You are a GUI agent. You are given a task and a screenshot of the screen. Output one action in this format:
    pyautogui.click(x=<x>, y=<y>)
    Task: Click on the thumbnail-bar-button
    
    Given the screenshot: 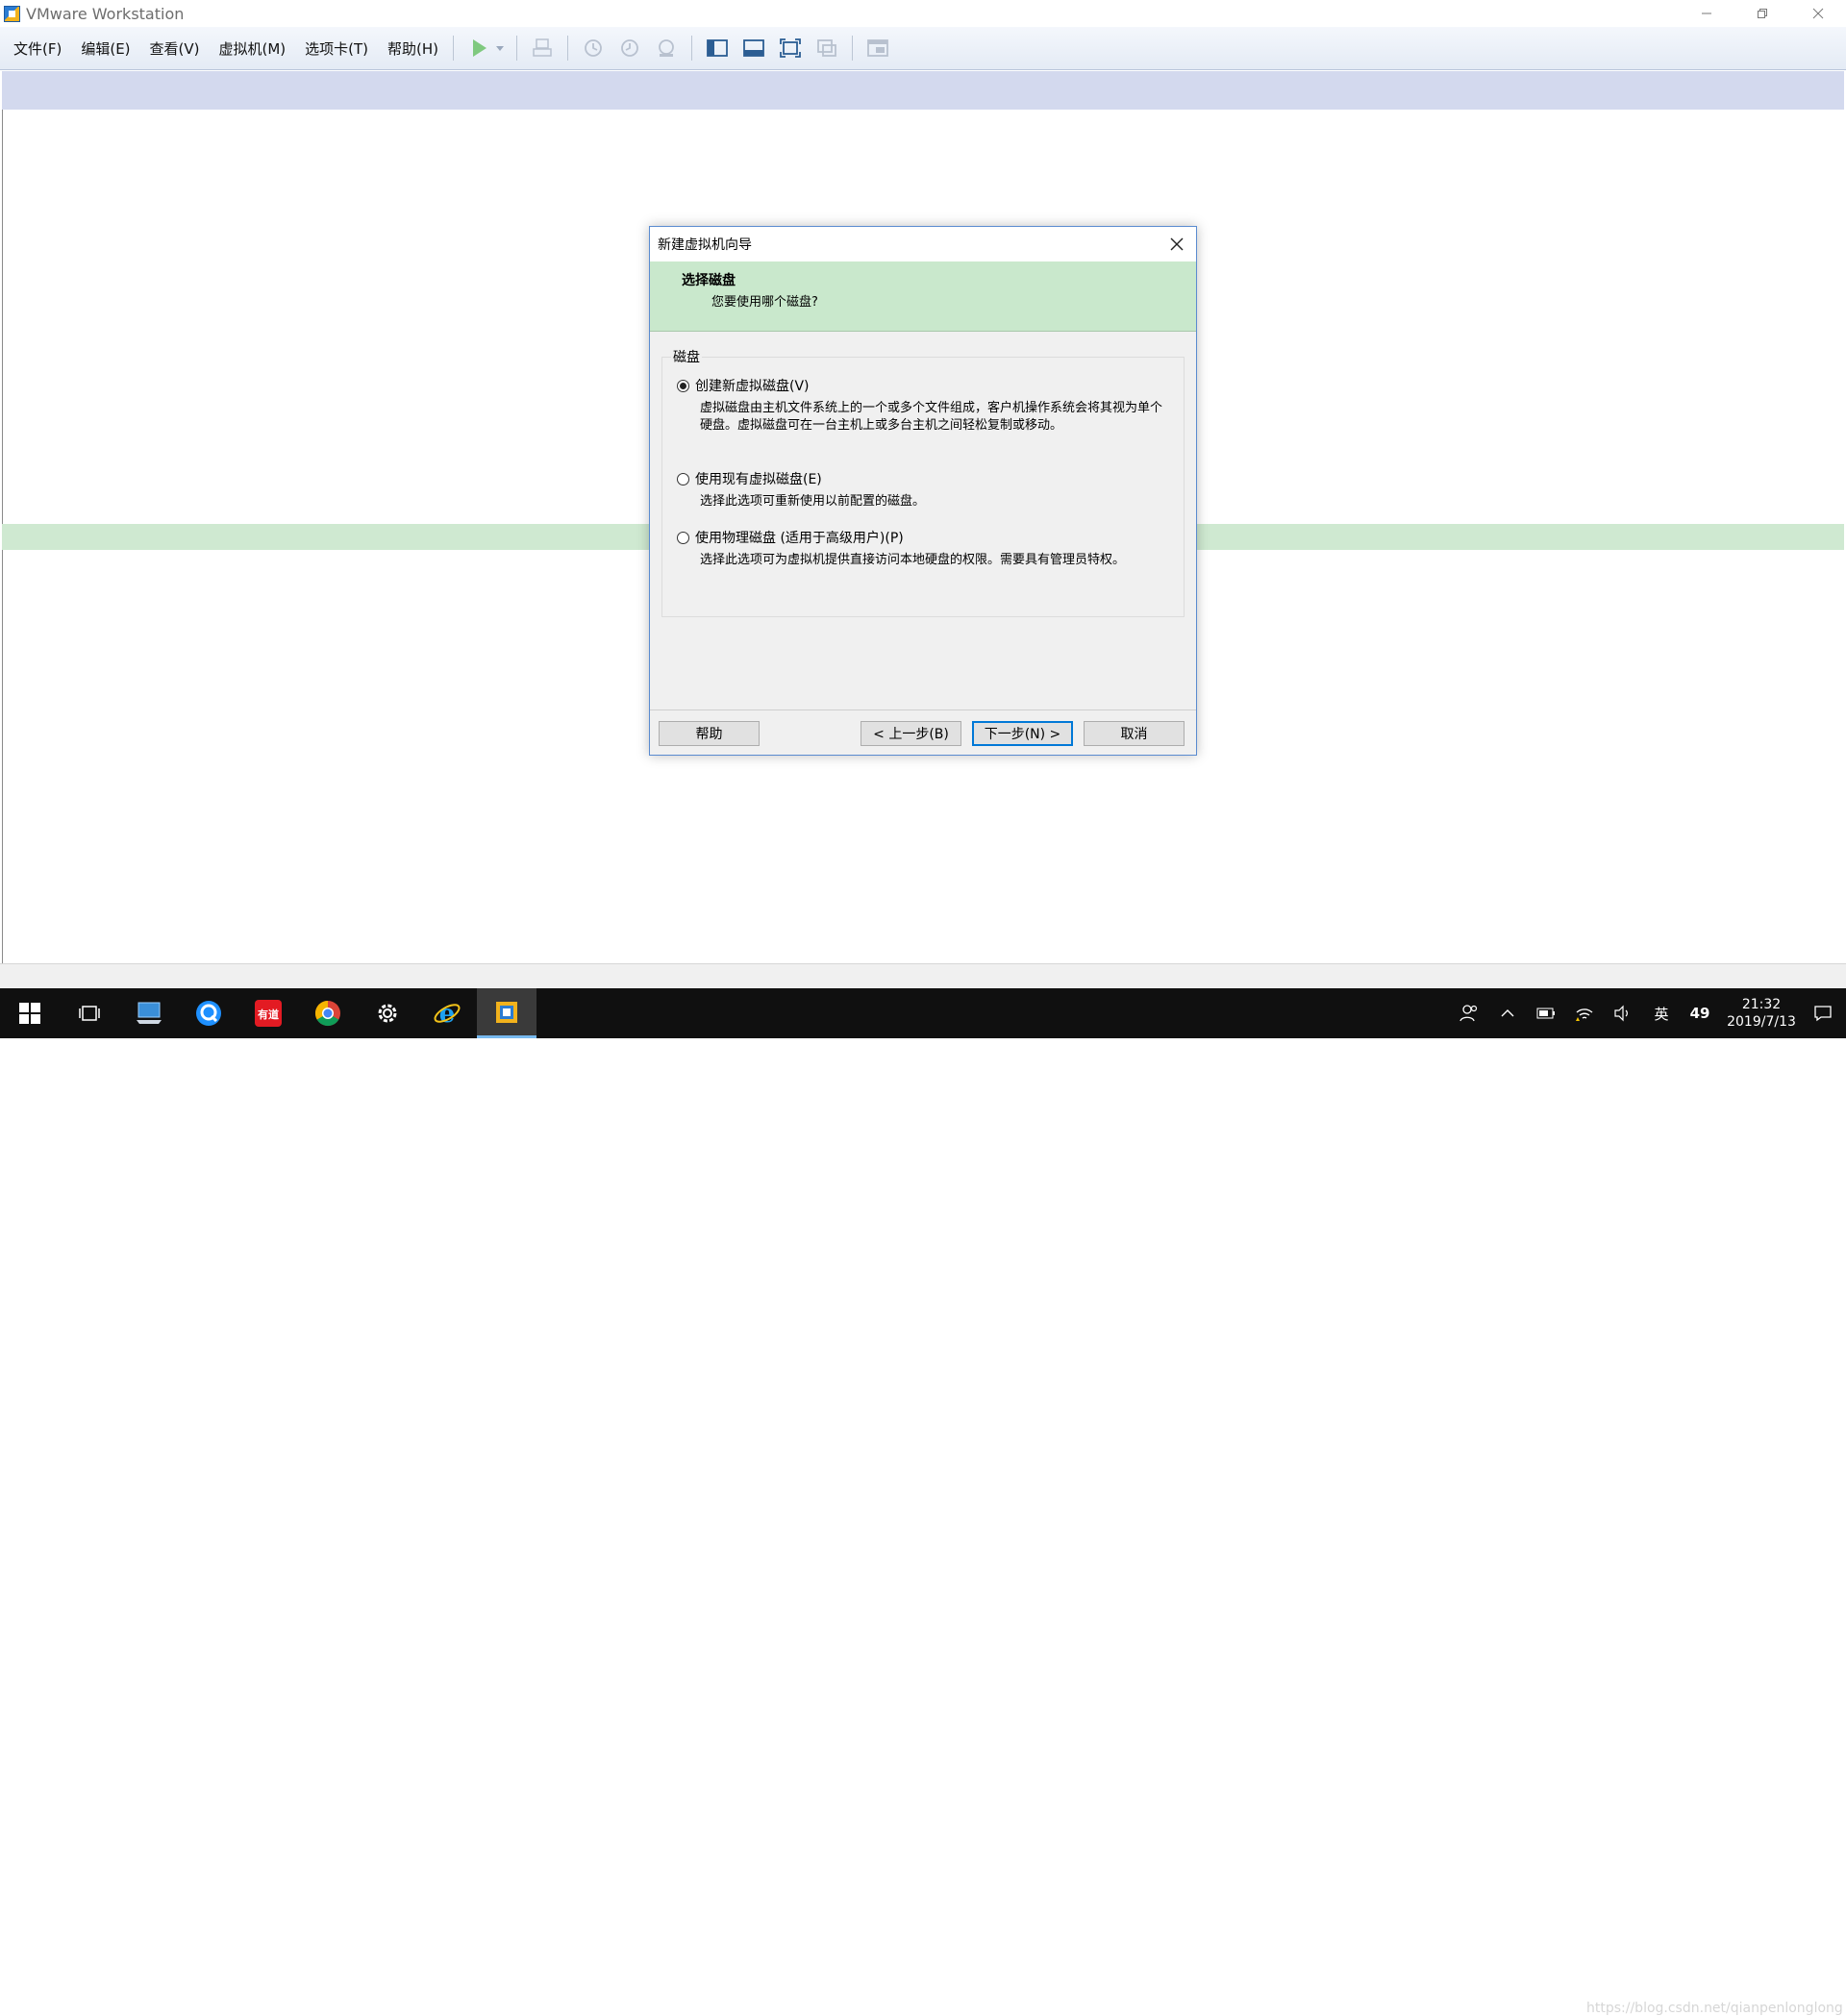 What is the action you would take?
    pyautogui.click(x=753, y=48)
    